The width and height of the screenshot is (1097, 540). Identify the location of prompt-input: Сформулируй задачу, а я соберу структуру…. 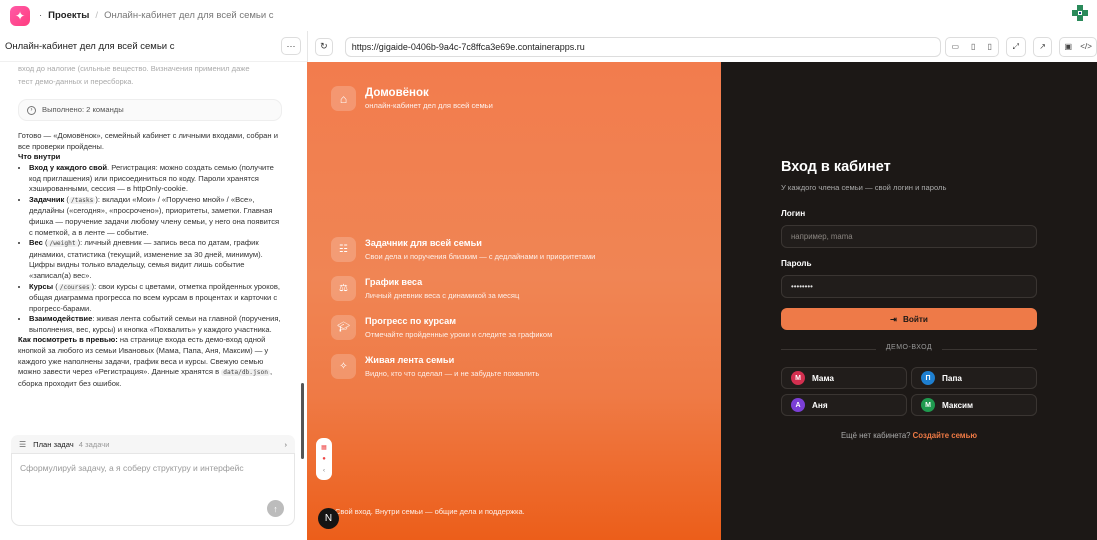
(153, 489).